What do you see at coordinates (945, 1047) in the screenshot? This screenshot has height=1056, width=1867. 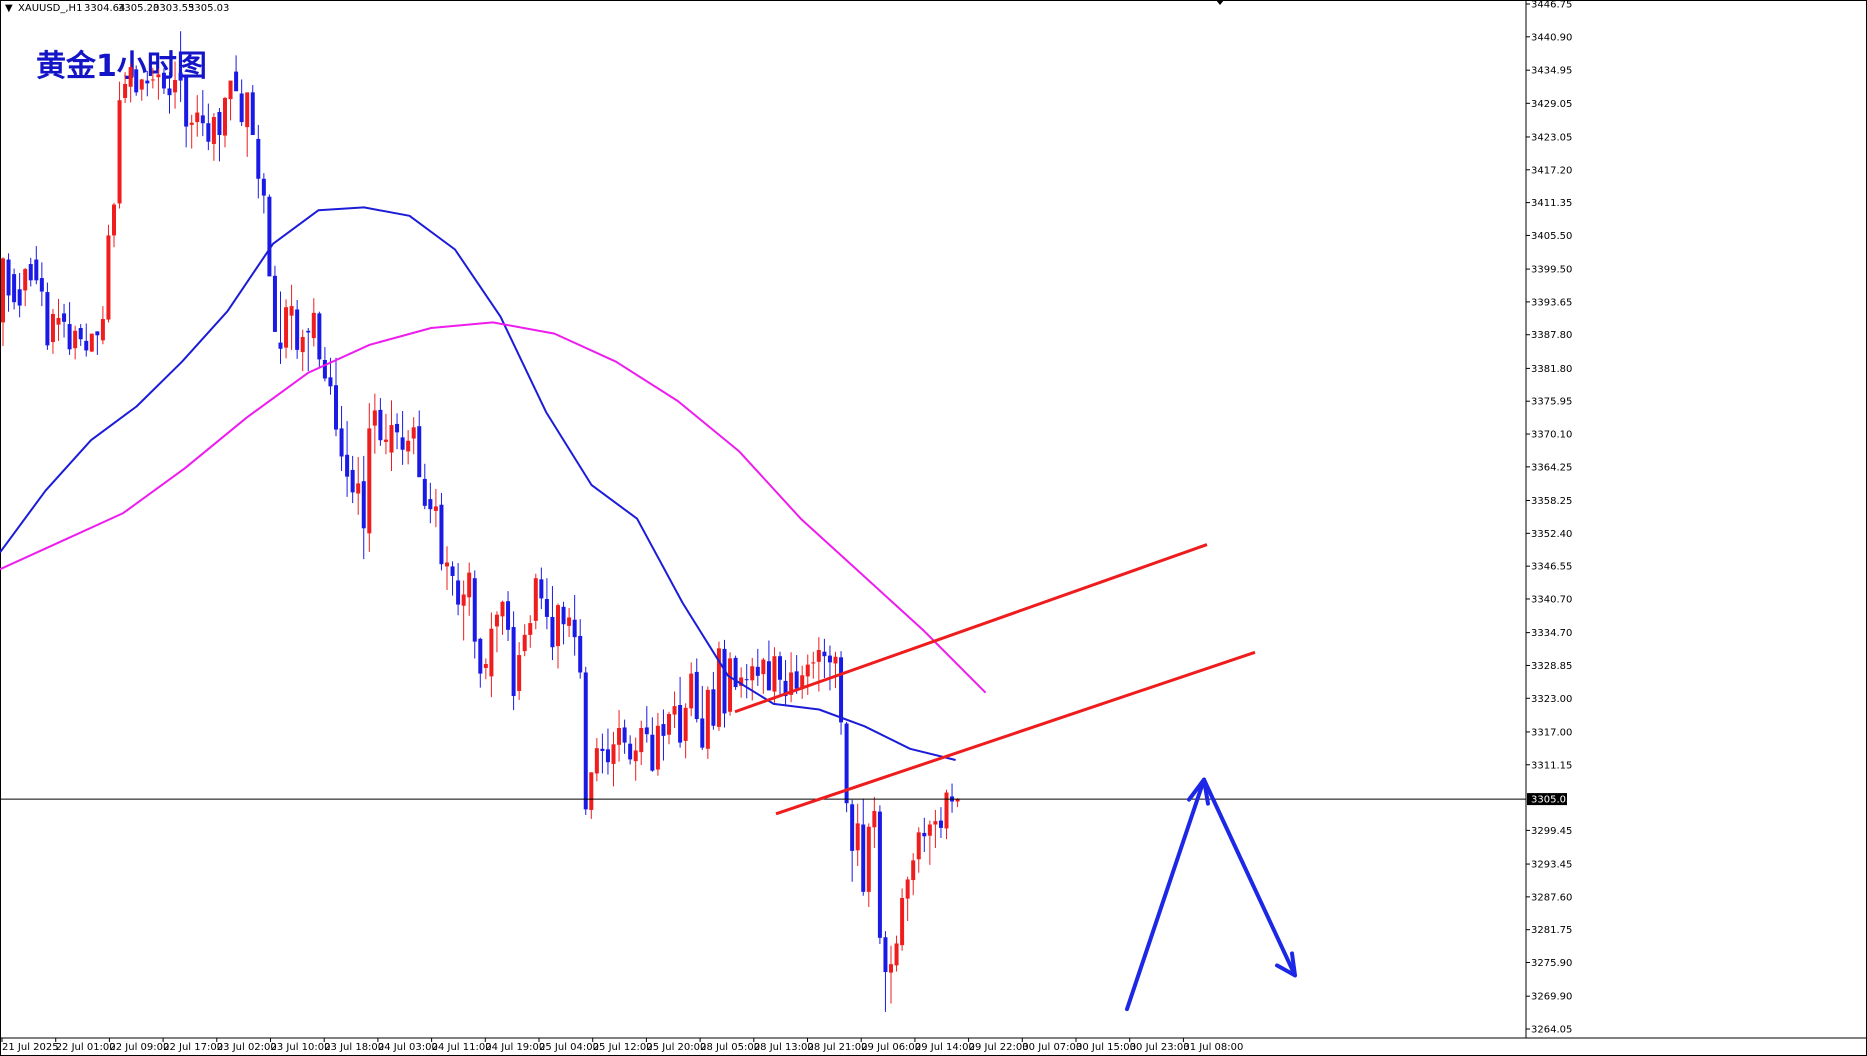 I see `time-tick-label: 29 Jul 14:00` at bounding box center [945, 1047].